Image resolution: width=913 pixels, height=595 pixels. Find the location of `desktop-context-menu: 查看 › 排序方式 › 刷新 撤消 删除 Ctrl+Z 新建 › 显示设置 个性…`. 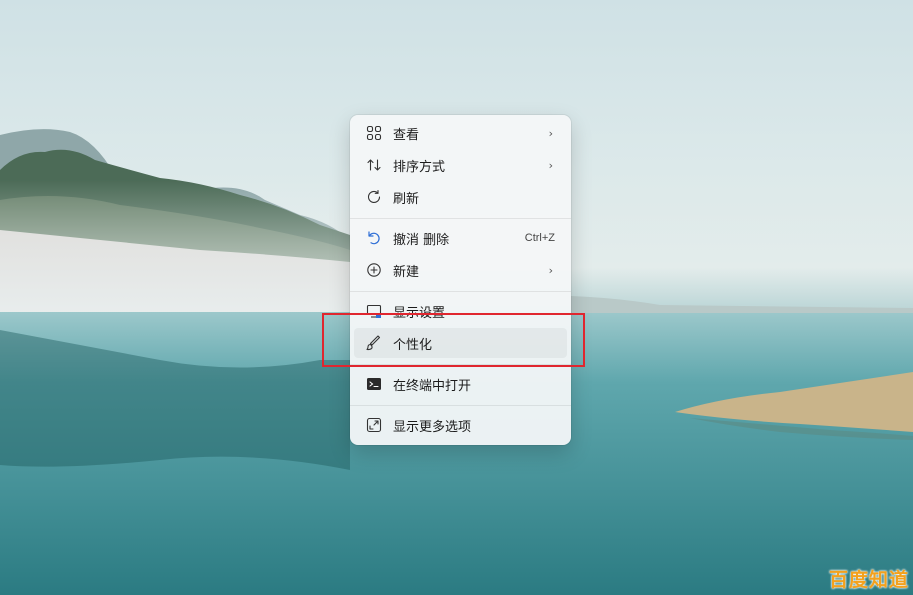

desktop-context-menu: 查看 › 排序方式 › 刷新 撤消 删除 Ctrl+Z 新建 › 显示设置 个性… is located at coordinates (460, 280).